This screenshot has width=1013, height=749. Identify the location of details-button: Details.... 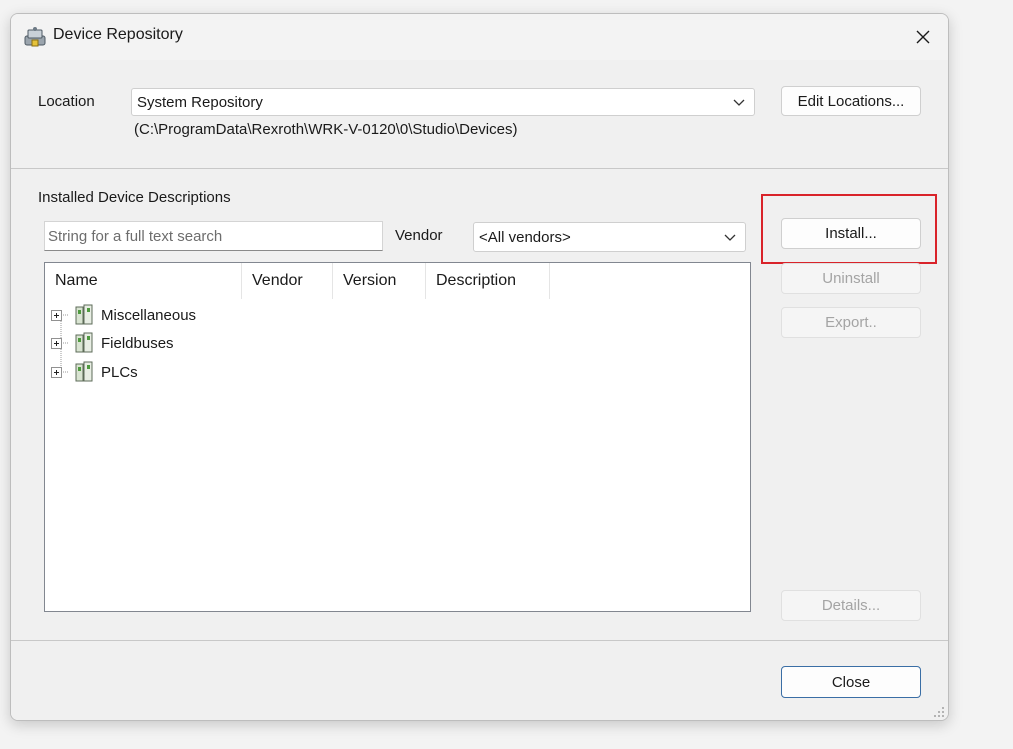
(851, 605).